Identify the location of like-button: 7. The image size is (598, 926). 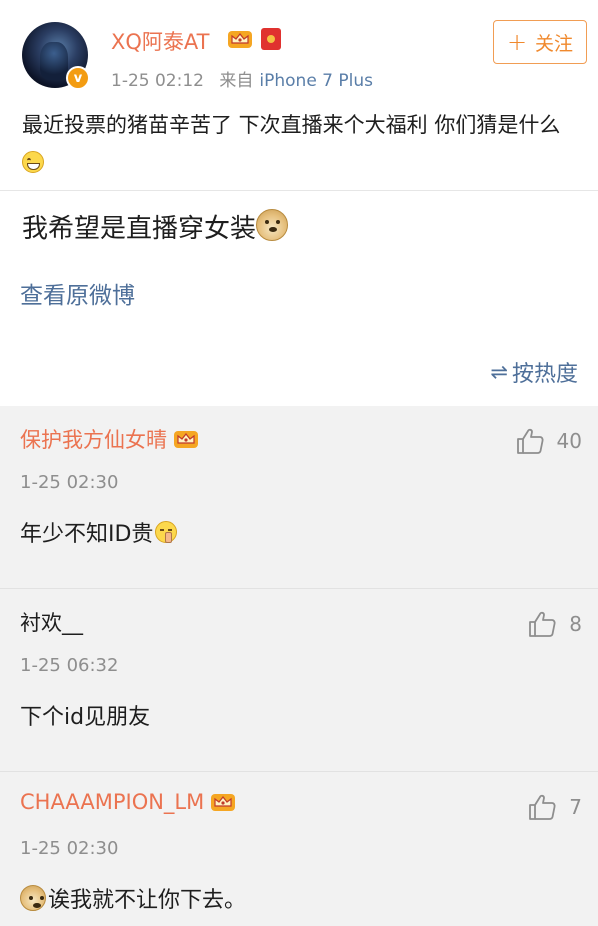
(554, 807).